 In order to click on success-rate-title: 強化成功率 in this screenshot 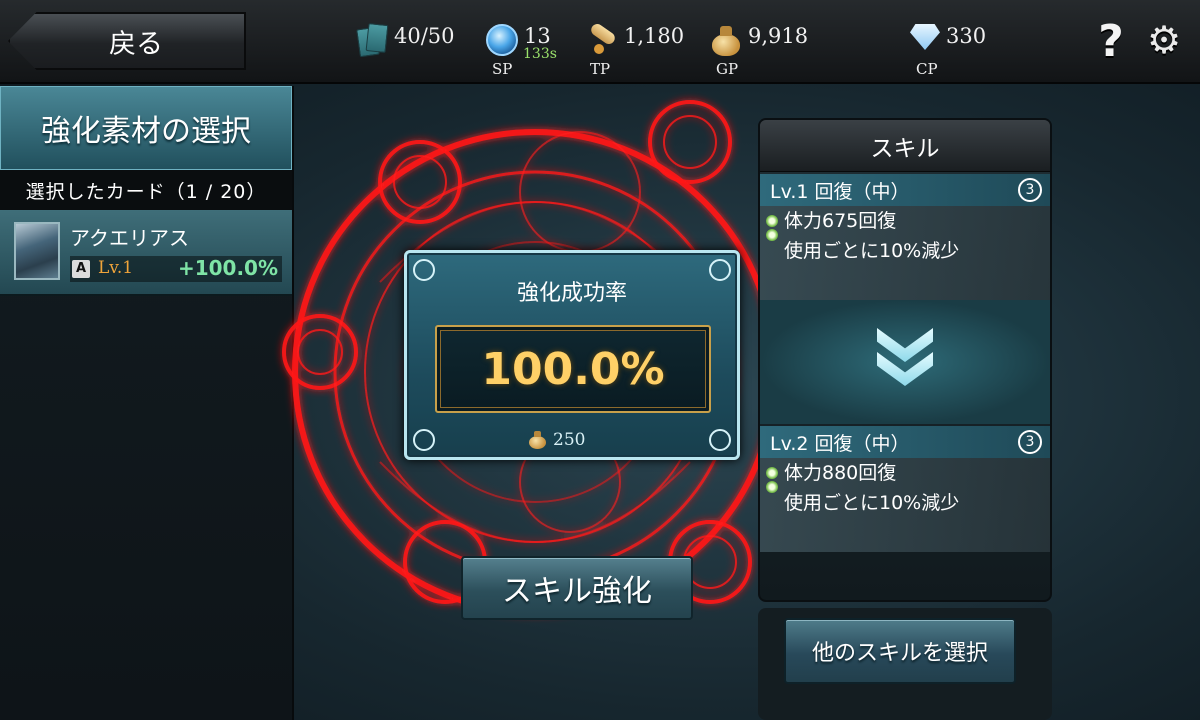, I will do `click(571, 293)`.